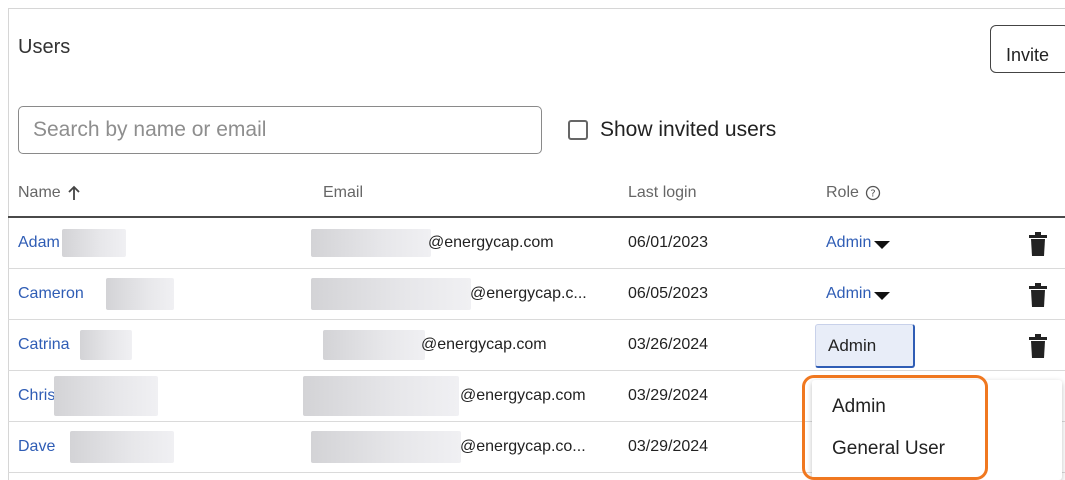 The height and width of the screenshot is (480, 1065). I want to click on user-name-link: Catrina, so click(44, 345).